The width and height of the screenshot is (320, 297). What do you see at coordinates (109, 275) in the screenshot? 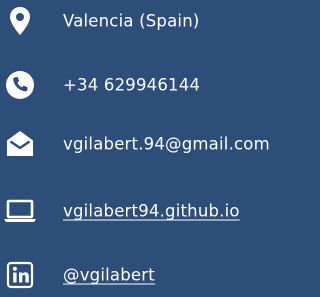
I see `linkedin-link: @vgilabert` at bounding box center [109, 275].